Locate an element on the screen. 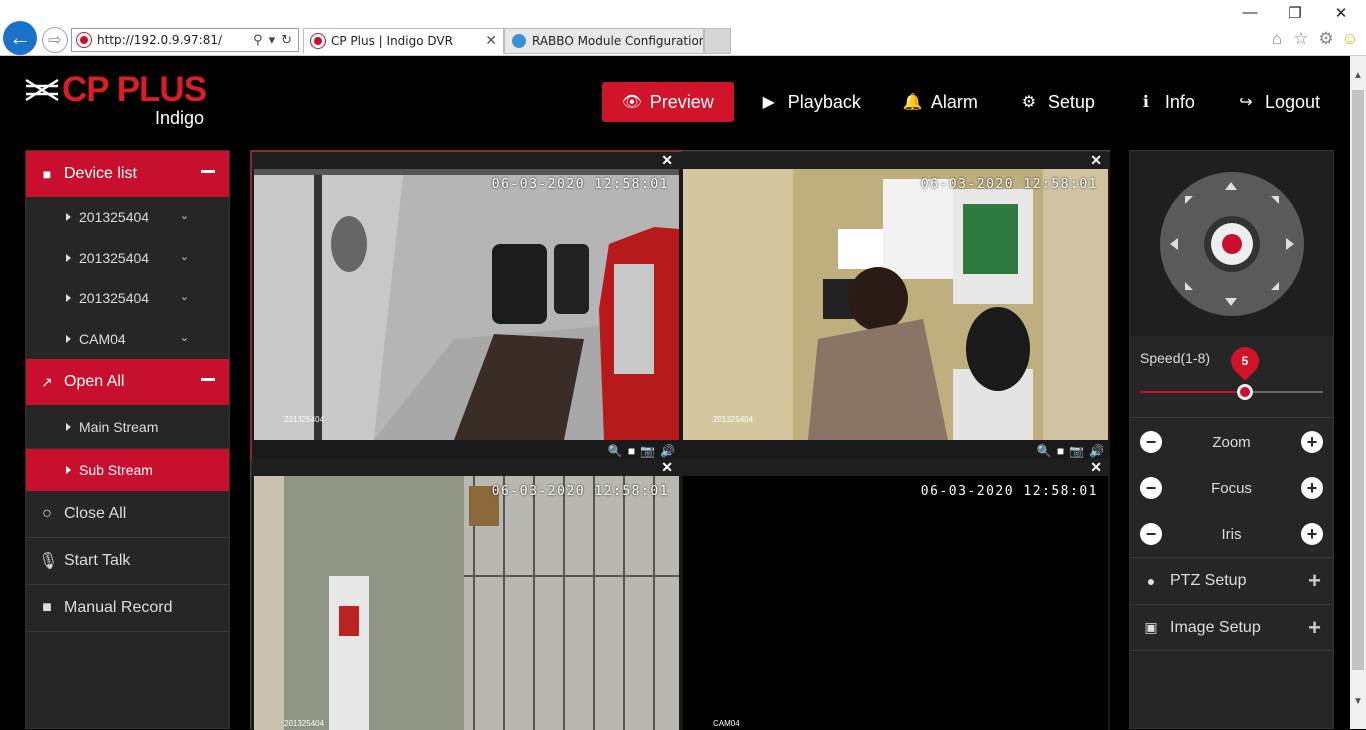  logout-icon: ↪ is located at coordinates (1246, 102).